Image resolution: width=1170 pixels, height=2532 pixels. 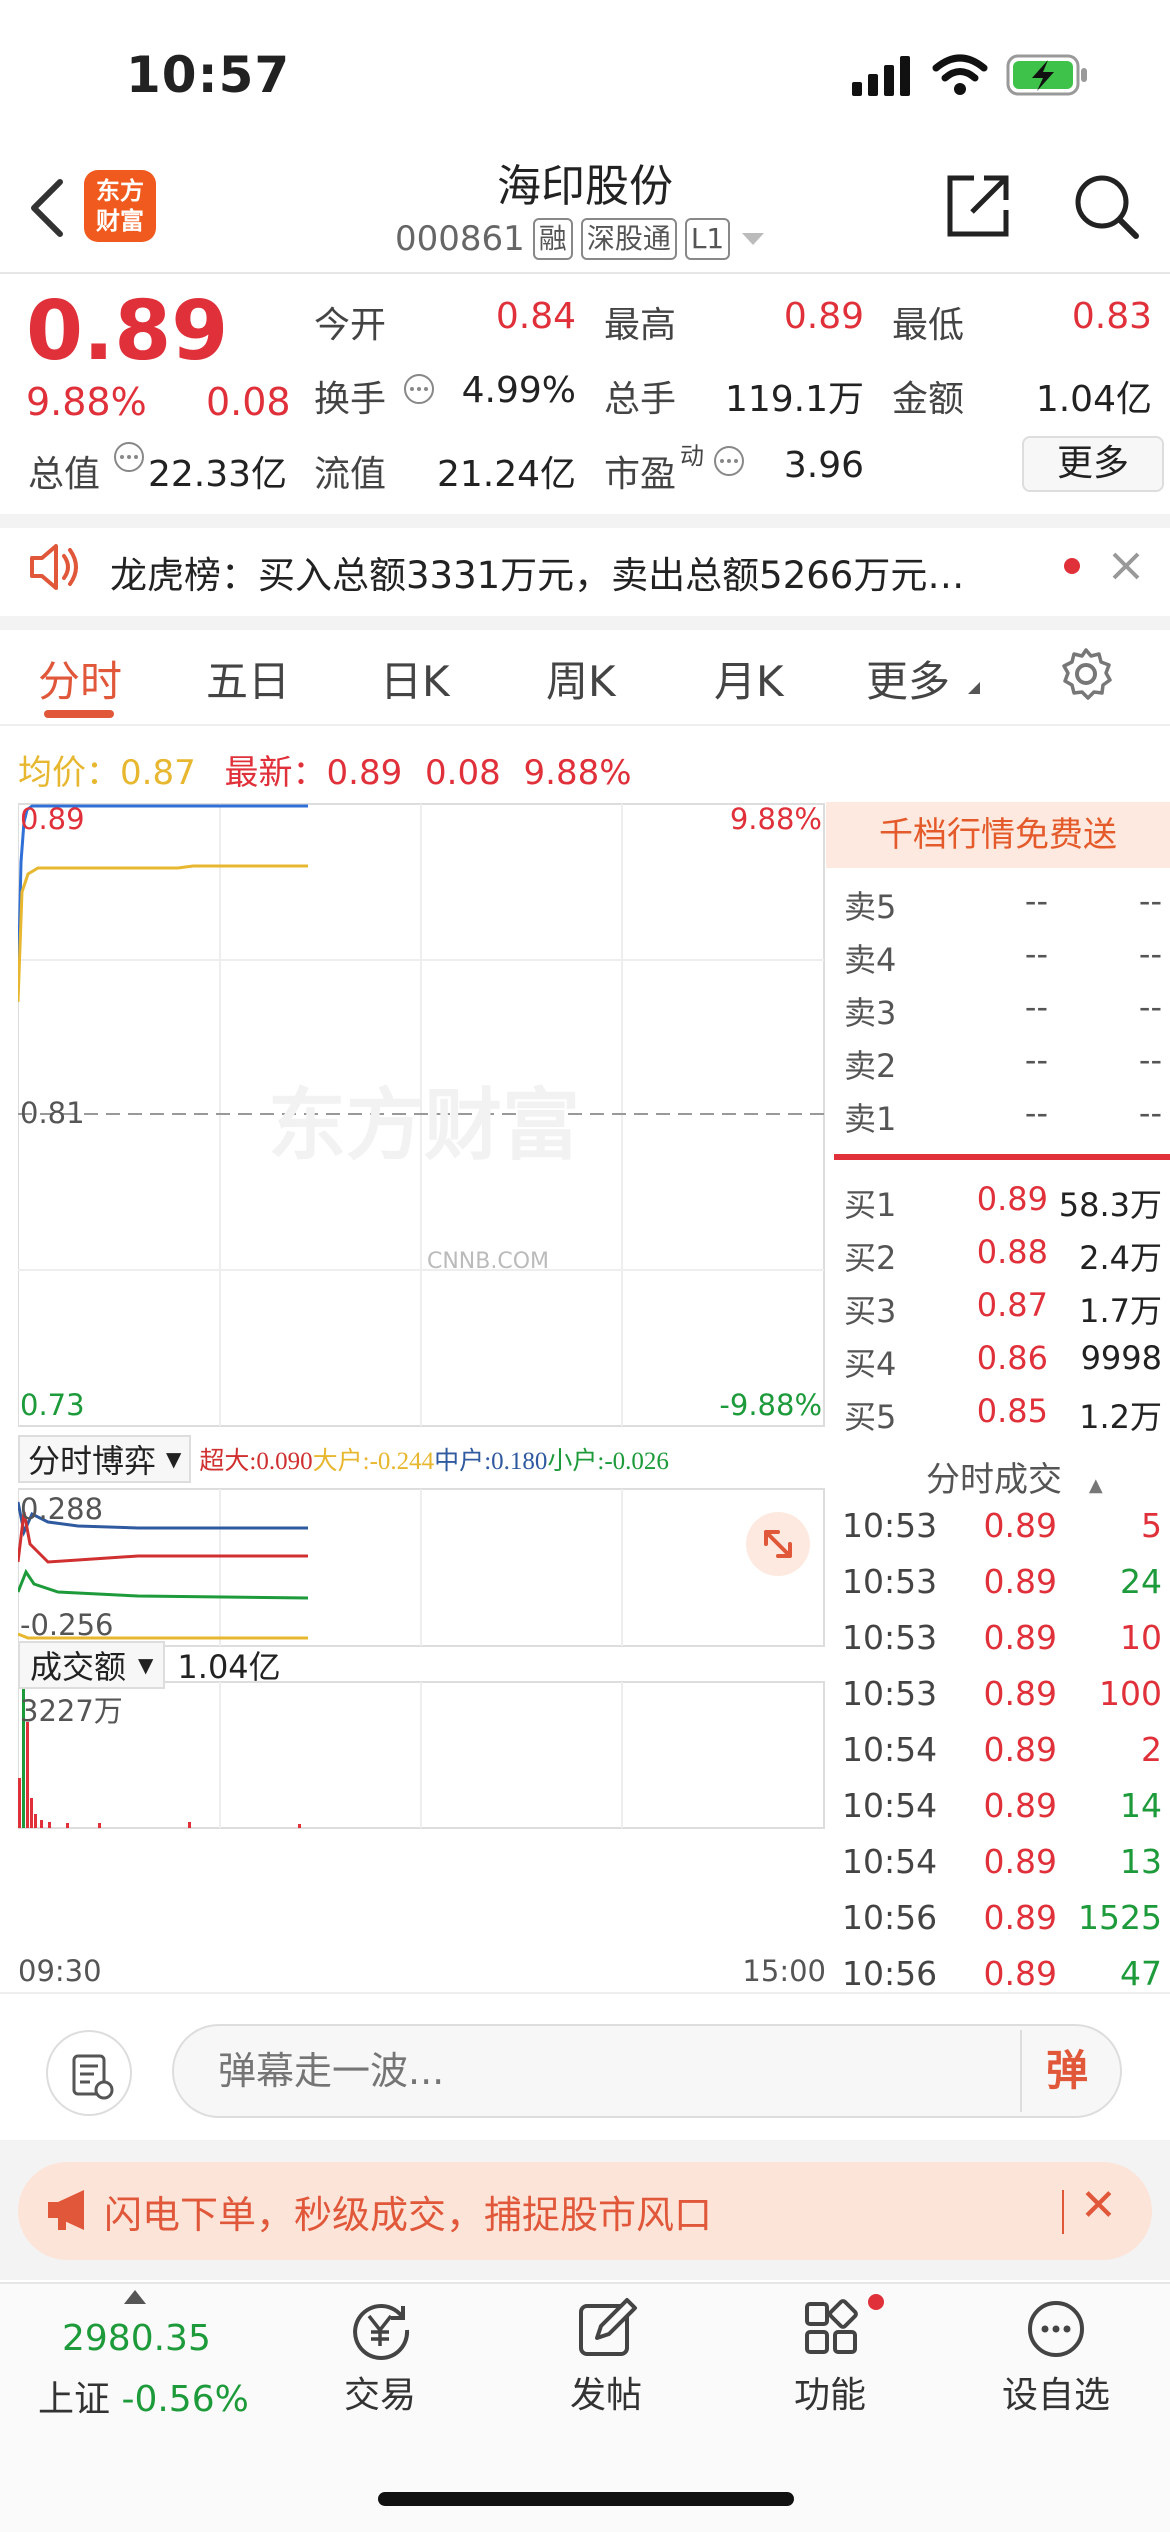 I want to click on note-settings-icon, so click(x=93, y=2077).